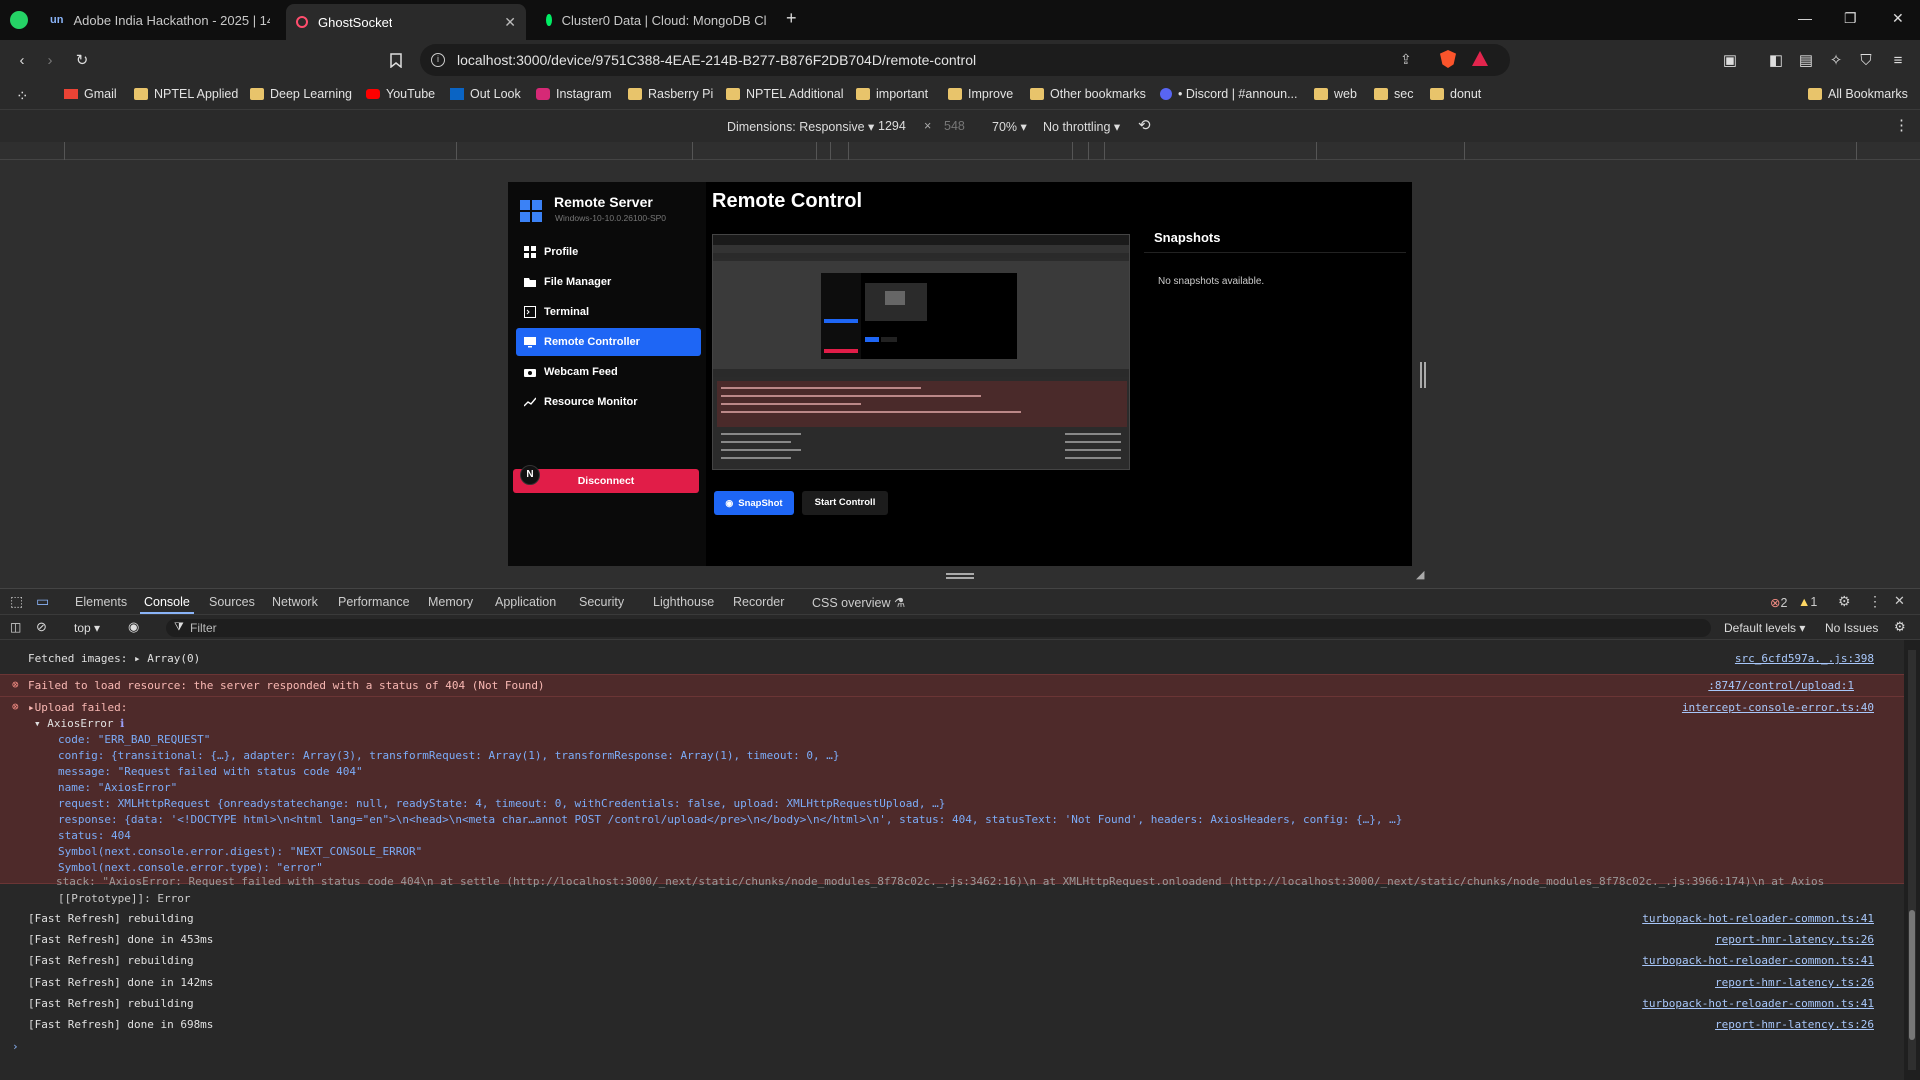  What do you see at coordinates (960, 151) in the screenshot?
I see `media-query-ruler` at bounding box center [960, 151].